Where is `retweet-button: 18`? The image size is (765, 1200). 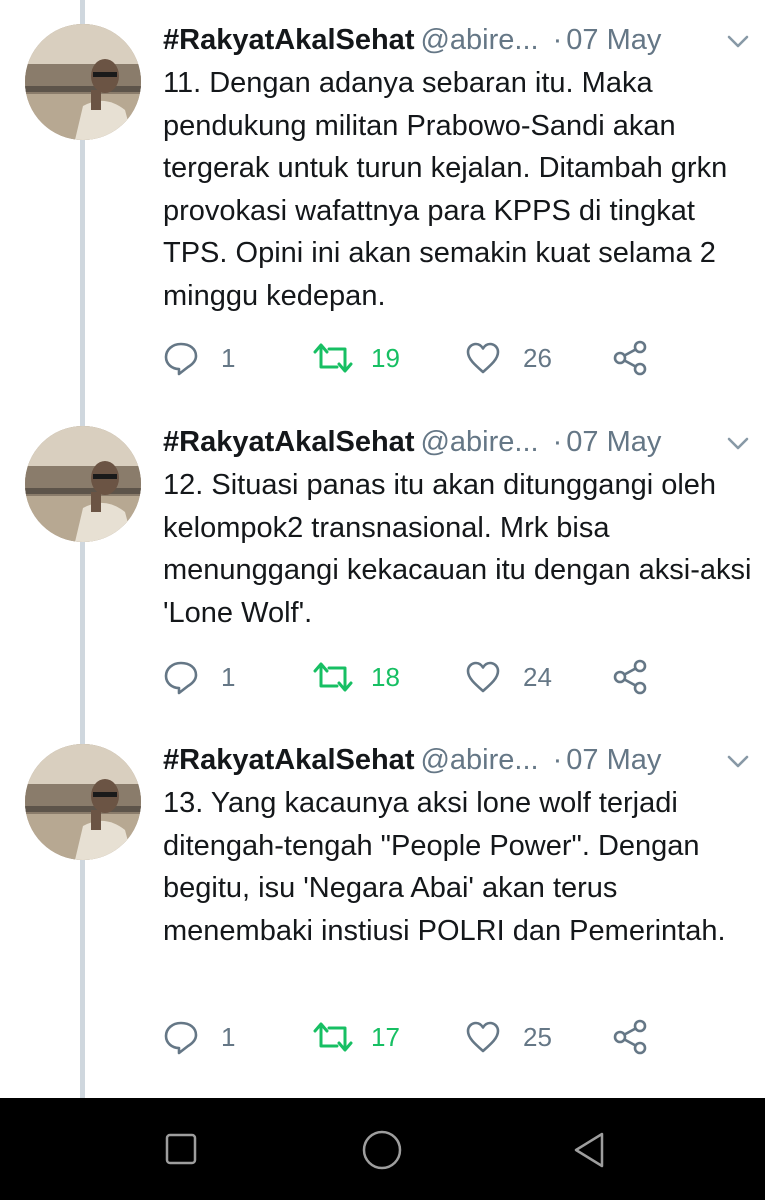
retweet-button: 18 is located at coordinates (356, 677).